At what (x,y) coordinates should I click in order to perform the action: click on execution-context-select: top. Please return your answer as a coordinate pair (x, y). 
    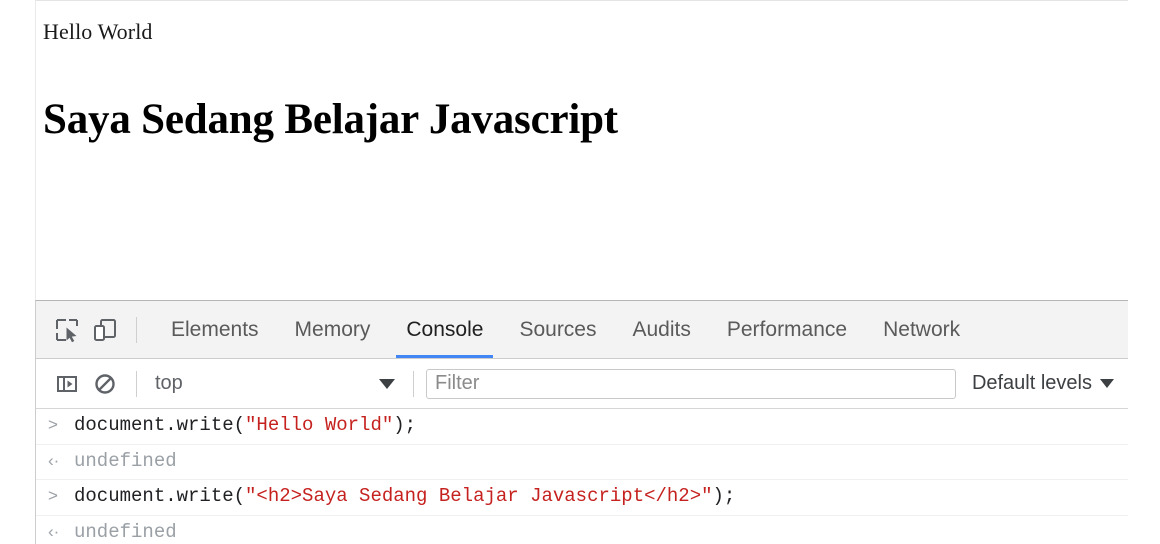
    Looking at the image, I should click on (275, 383).